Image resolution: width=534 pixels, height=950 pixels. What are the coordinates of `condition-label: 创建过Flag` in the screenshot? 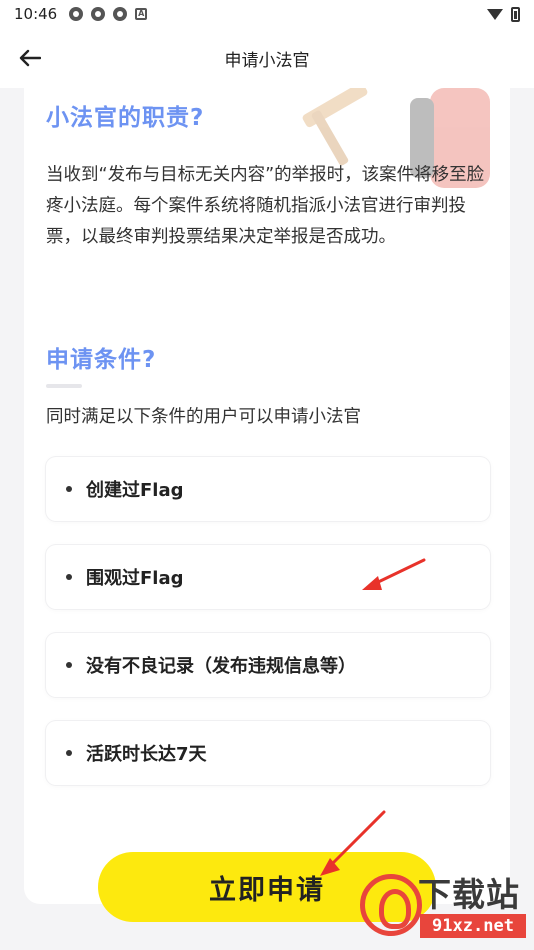 It's located at (135, 490).